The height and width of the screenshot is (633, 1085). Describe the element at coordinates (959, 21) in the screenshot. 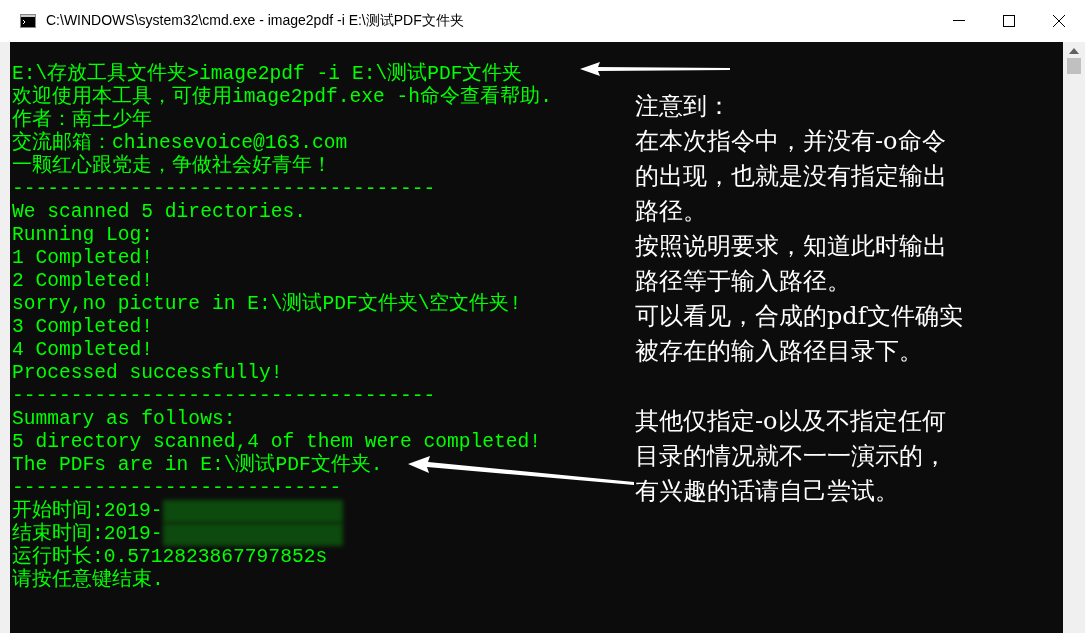

I see `minimize-icon` at that location.